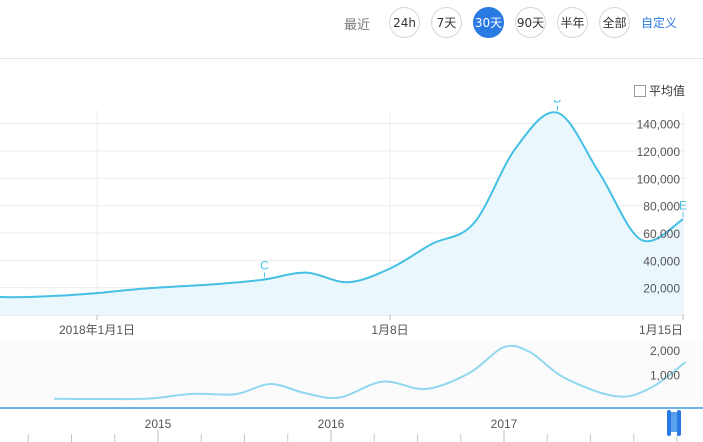 This screenshot has width=703, height=442. I want to click on y-tick-label: 20,000, so click(661, 289).